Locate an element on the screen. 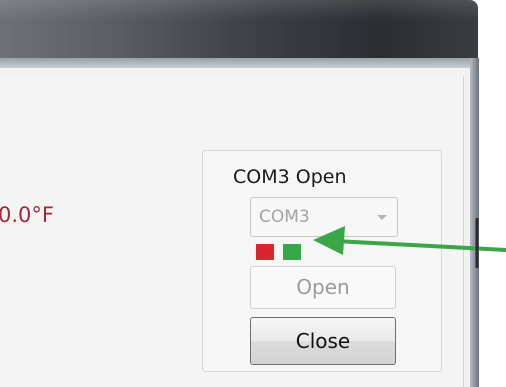 The width and height of the screenshot is (506, 387). chevron-down-icon is located at coordinates (382, 217).